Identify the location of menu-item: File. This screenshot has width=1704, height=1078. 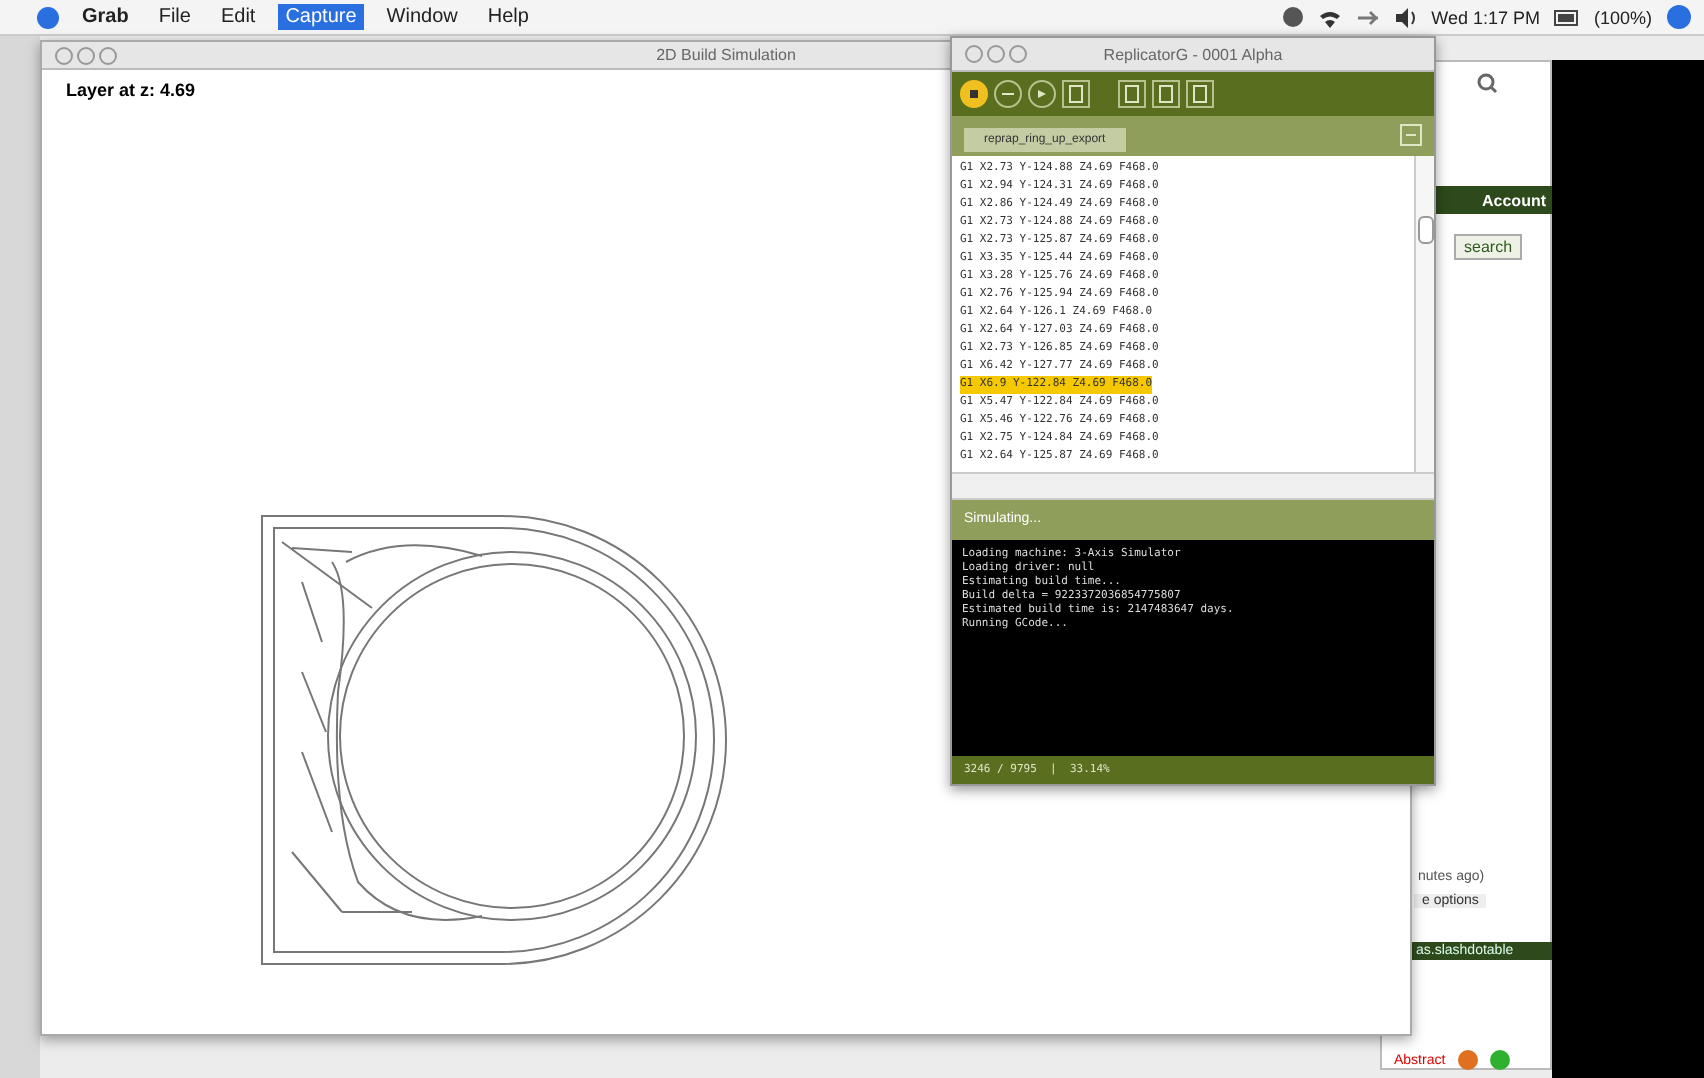
(174, 17).